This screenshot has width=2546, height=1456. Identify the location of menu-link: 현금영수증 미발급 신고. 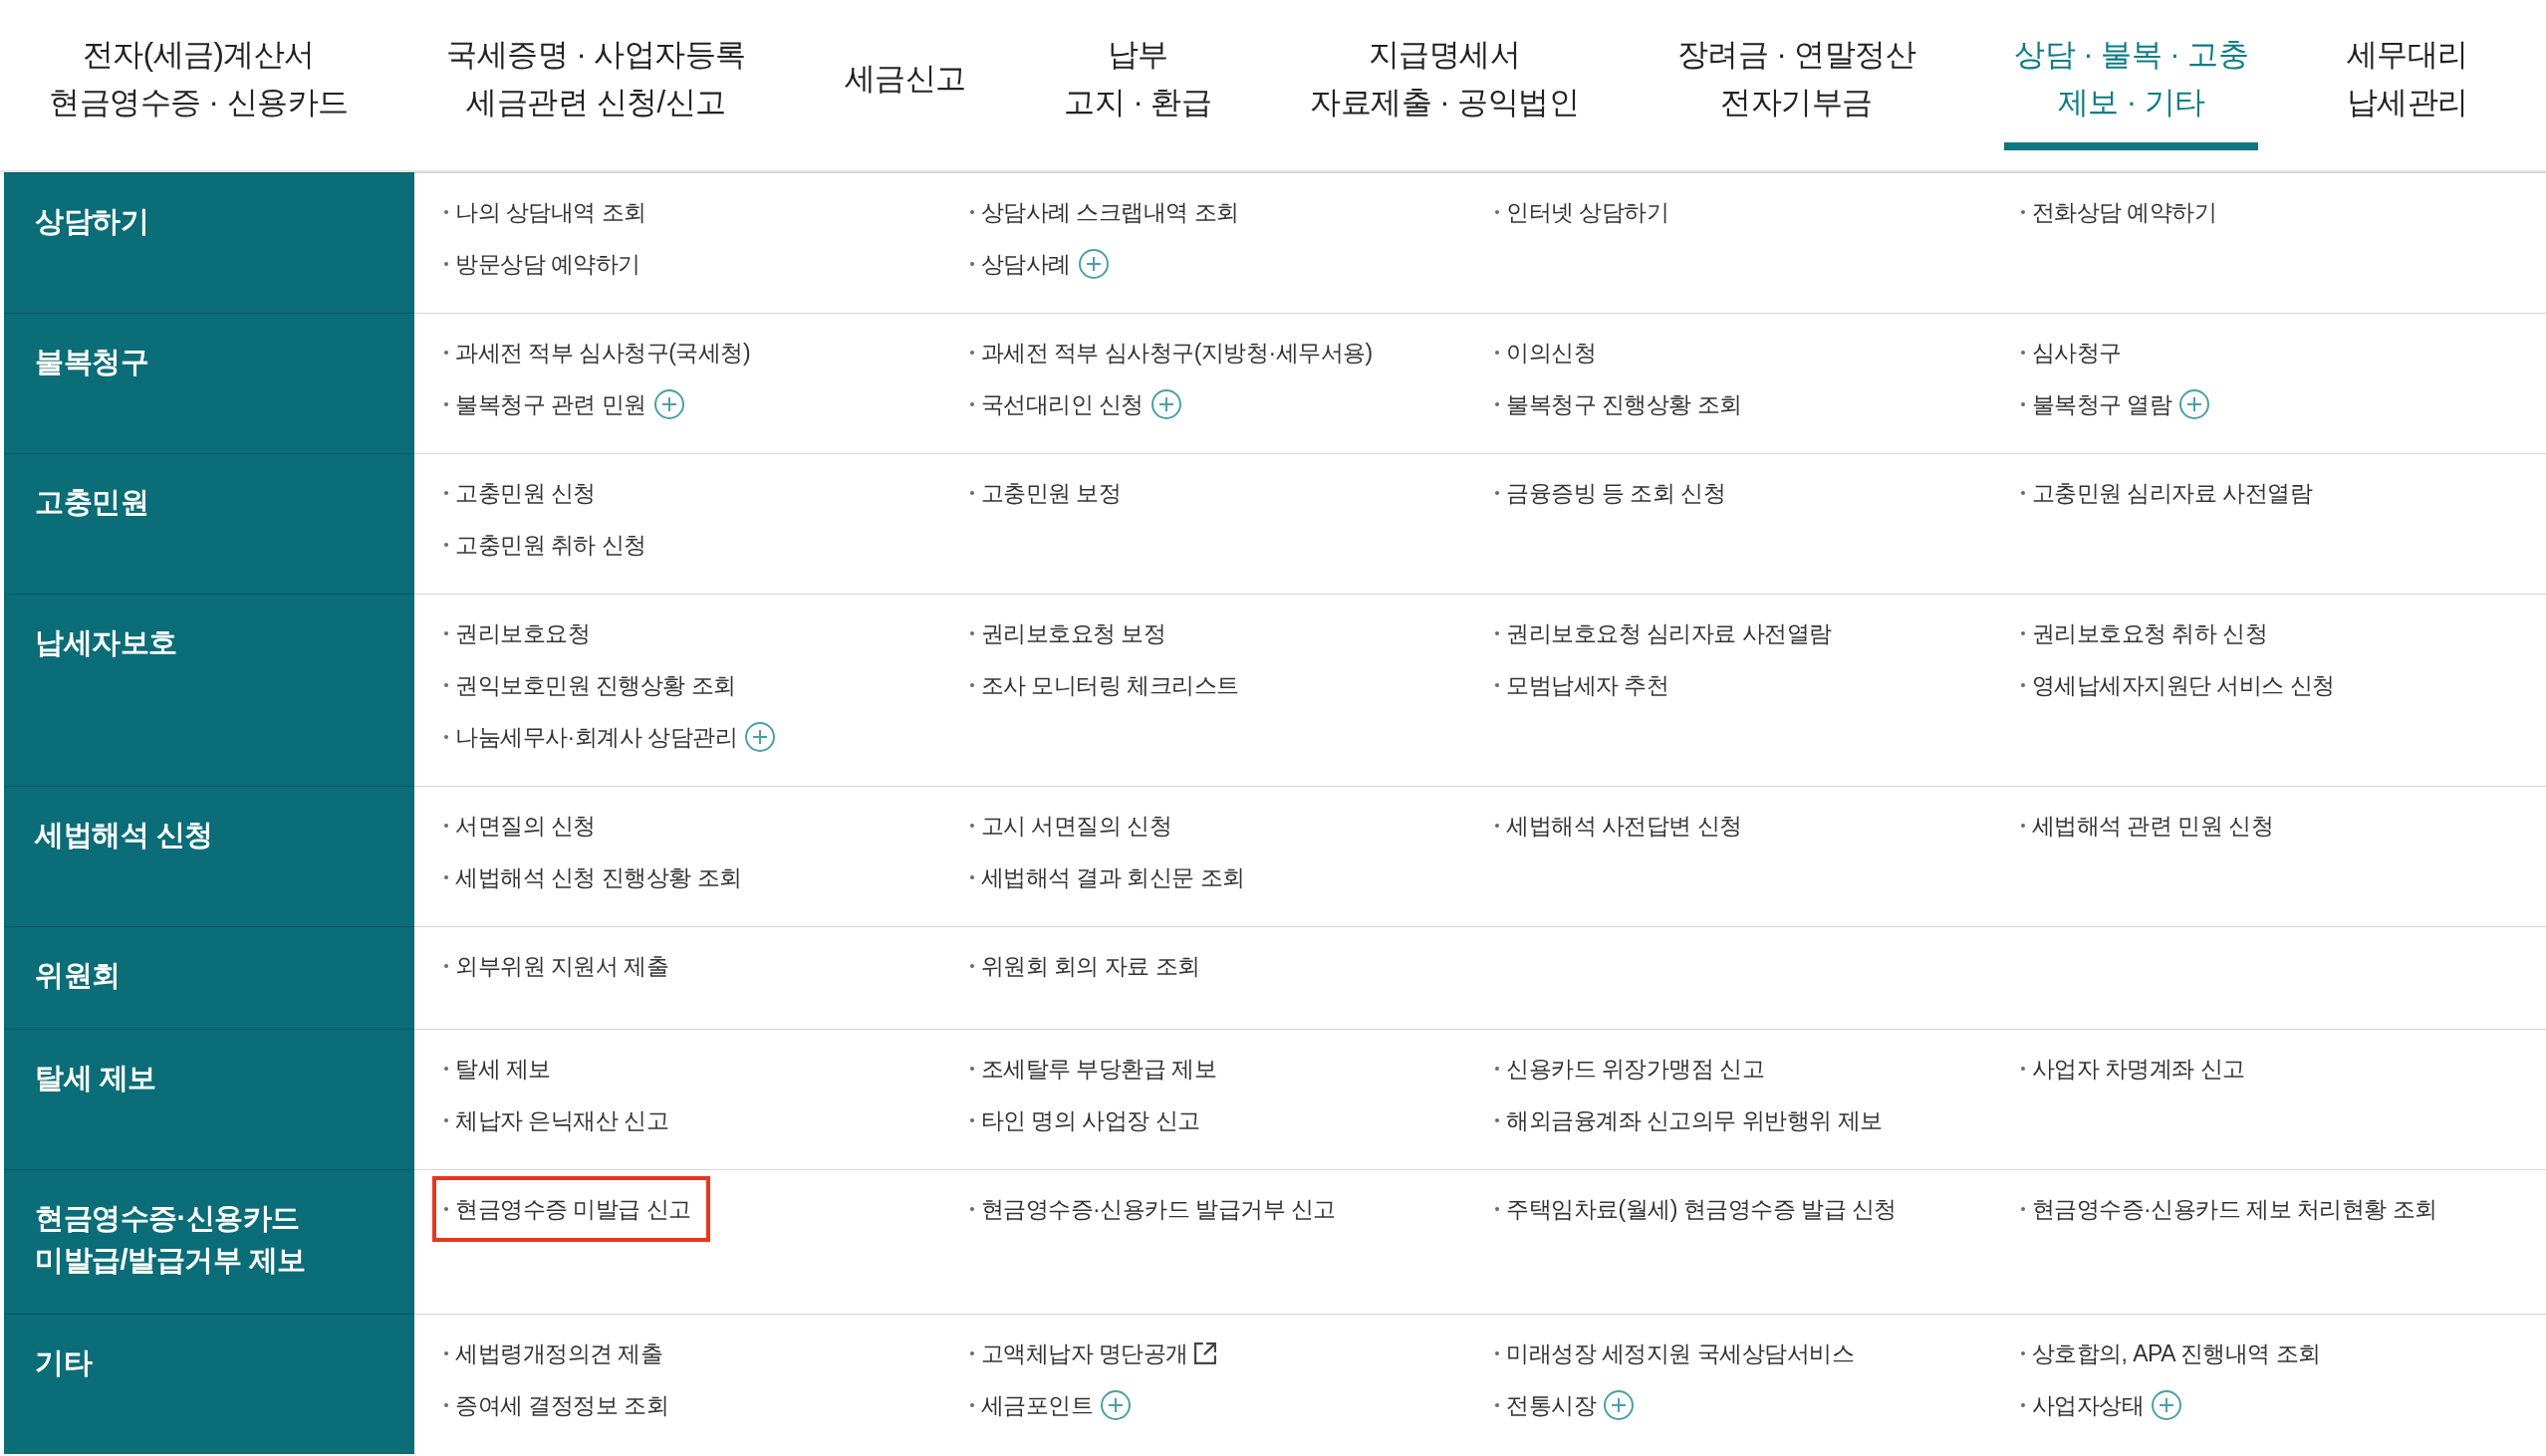
(571, 1209).